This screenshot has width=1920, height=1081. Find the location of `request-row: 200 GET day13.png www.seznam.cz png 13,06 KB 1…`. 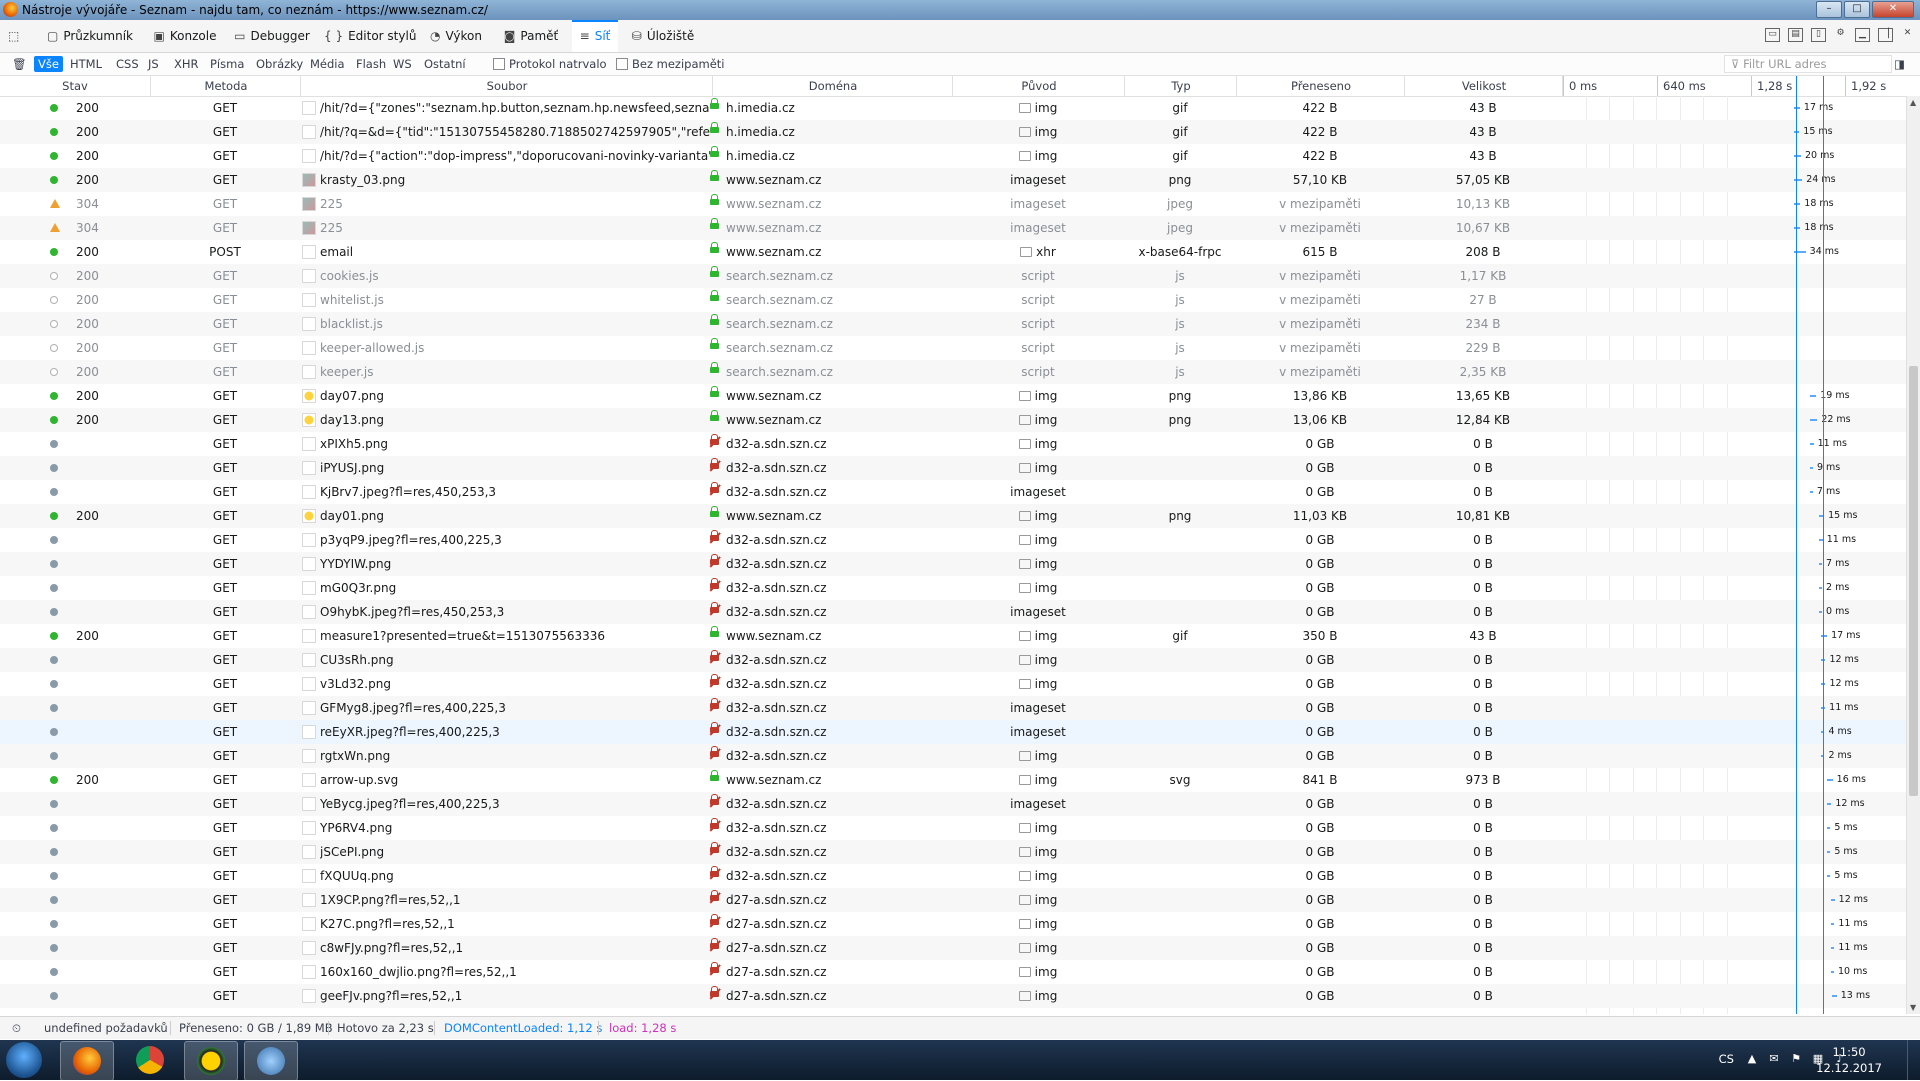

request-row: 200 GET day13.png www.seznam.cz png 13,06 KB 1… is located at coordinates (953, 420).